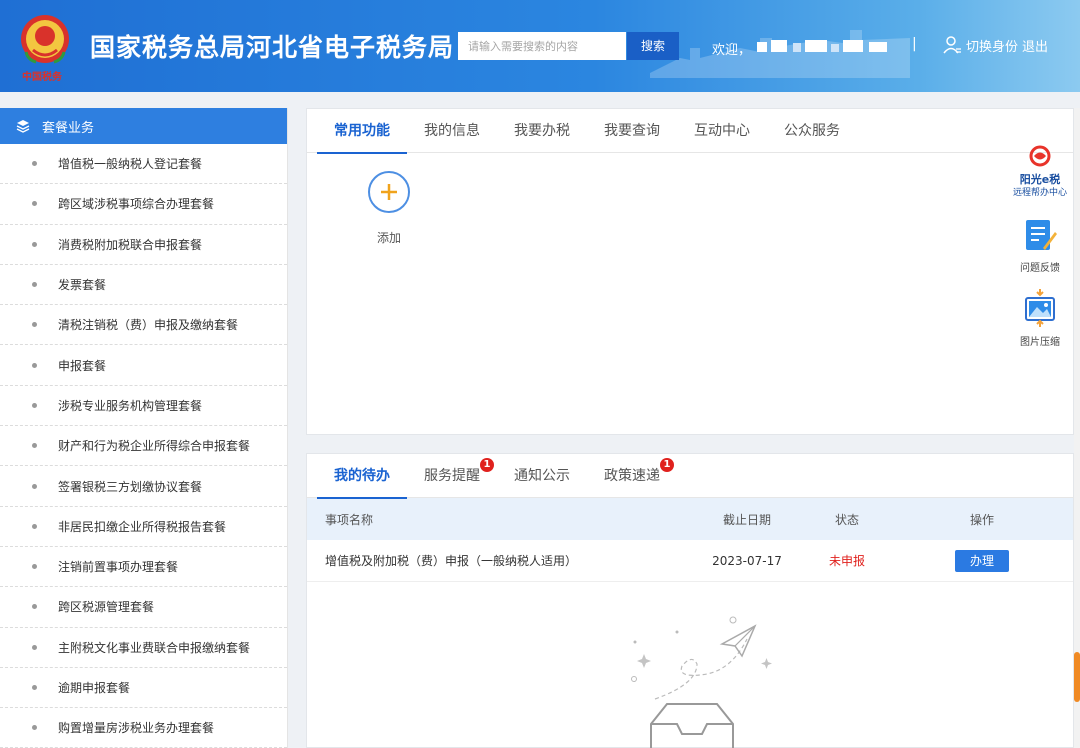  I want to click on tab-label: 通知公示, so click(542, 476).